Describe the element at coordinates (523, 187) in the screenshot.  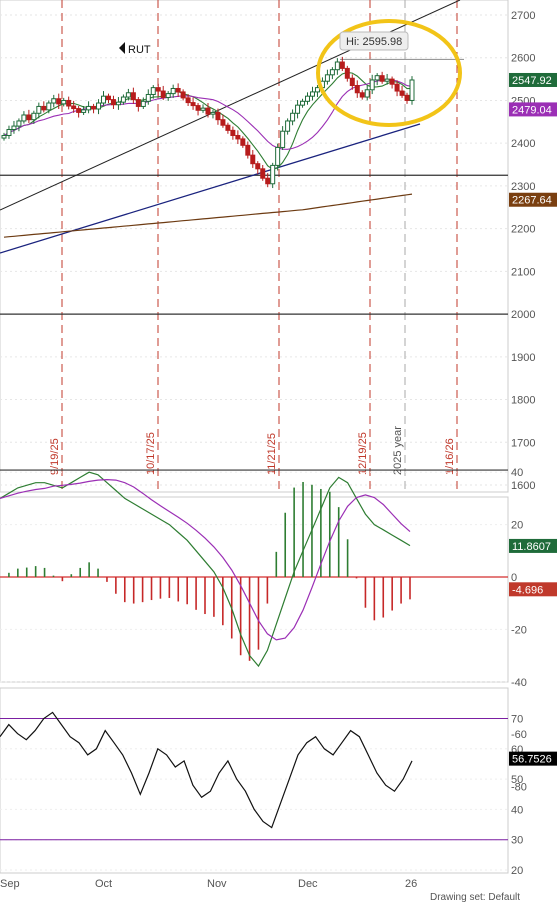
I see `price-tick-label: 2300` at that location.